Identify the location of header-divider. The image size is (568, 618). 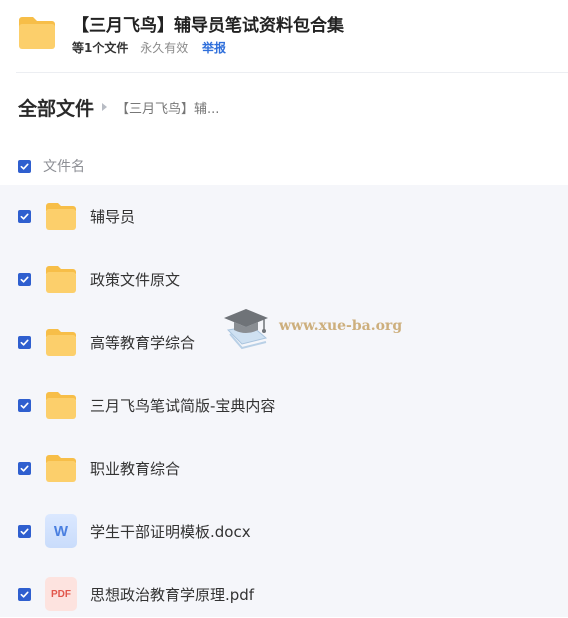
(292, 72).